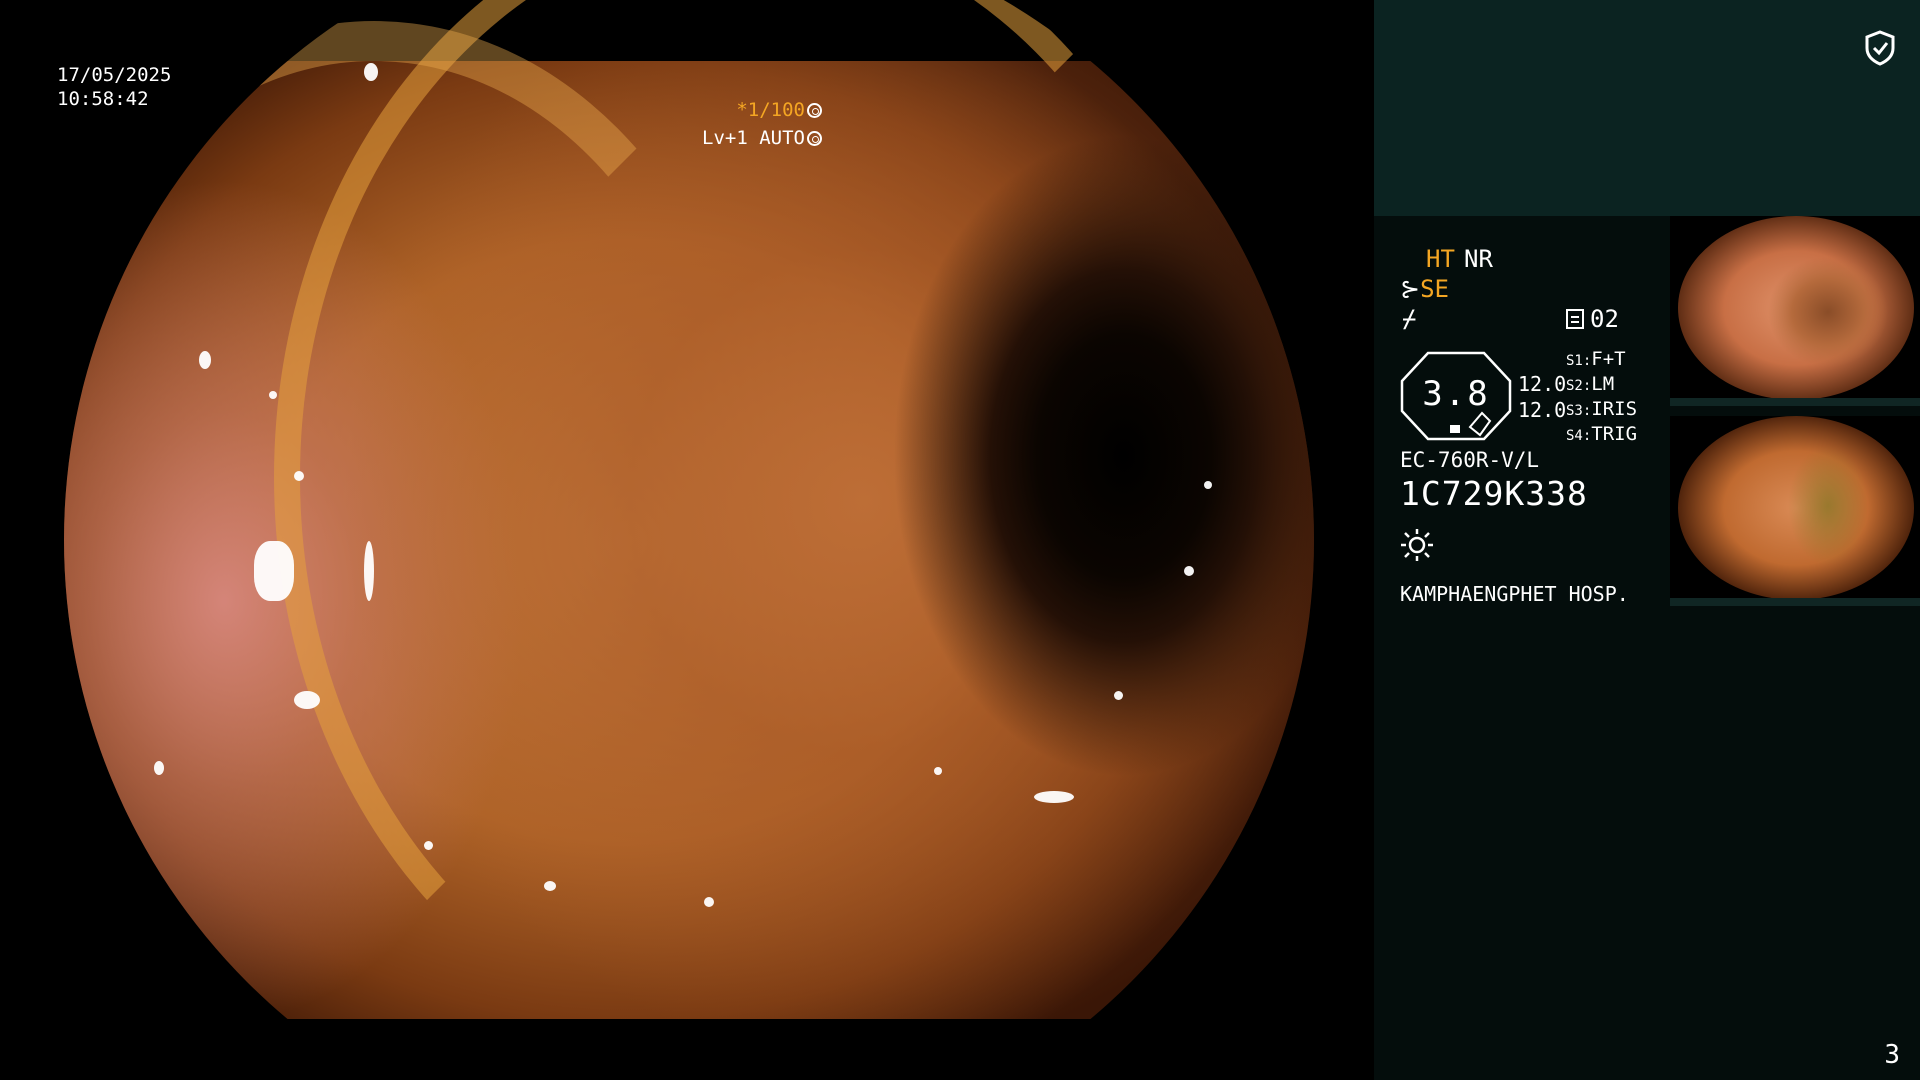  Describe the element at coordinates (776, 110) in the screenshot. I see `shutter-value: 1/100` at that location.